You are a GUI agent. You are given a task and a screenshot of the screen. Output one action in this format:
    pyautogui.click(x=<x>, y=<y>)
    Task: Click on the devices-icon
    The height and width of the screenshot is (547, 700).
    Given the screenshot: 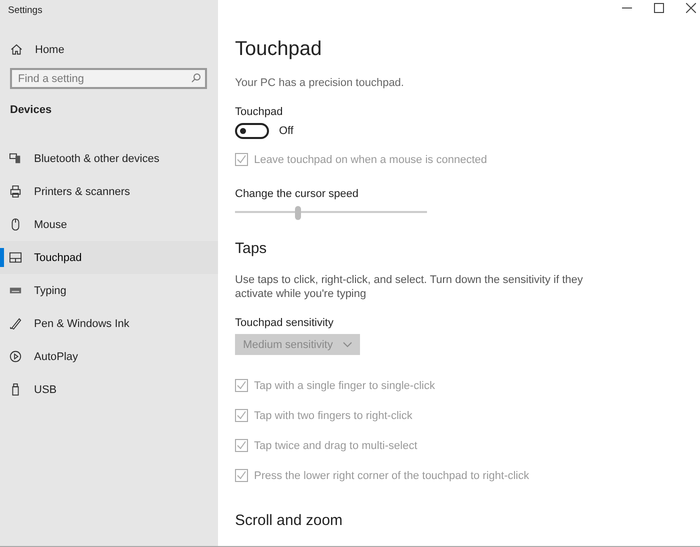 What is the action you would take?
    pyautogui.click(x=15, y=158)
    